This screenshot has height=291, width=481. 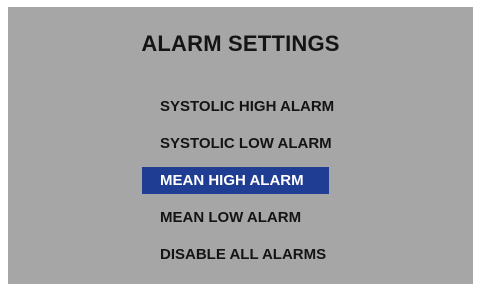 What do you see at coordinates (252, 143) in the screenshot?
I see `menu-item-systolic-low-alarm: SYSTOLIC LOW ALARM` at bounding box center [252, 143].